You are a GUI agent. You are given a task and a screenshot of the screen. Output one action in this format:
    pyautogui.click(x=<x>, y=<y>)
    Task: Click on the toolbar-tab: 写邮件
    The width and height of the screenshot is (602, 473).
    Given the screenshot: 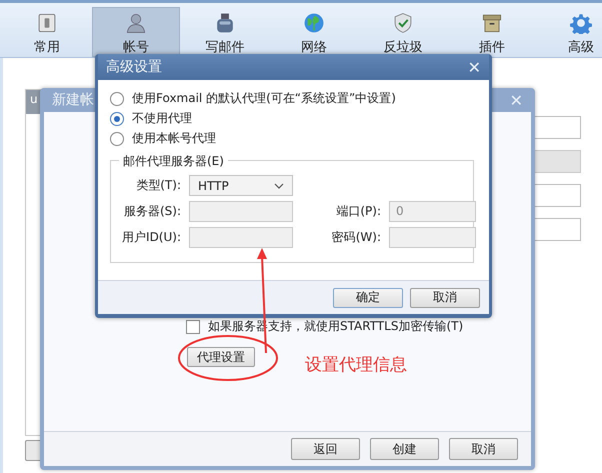 What is the action you would take?
    pyautogui.click(x=225, y=32)
    